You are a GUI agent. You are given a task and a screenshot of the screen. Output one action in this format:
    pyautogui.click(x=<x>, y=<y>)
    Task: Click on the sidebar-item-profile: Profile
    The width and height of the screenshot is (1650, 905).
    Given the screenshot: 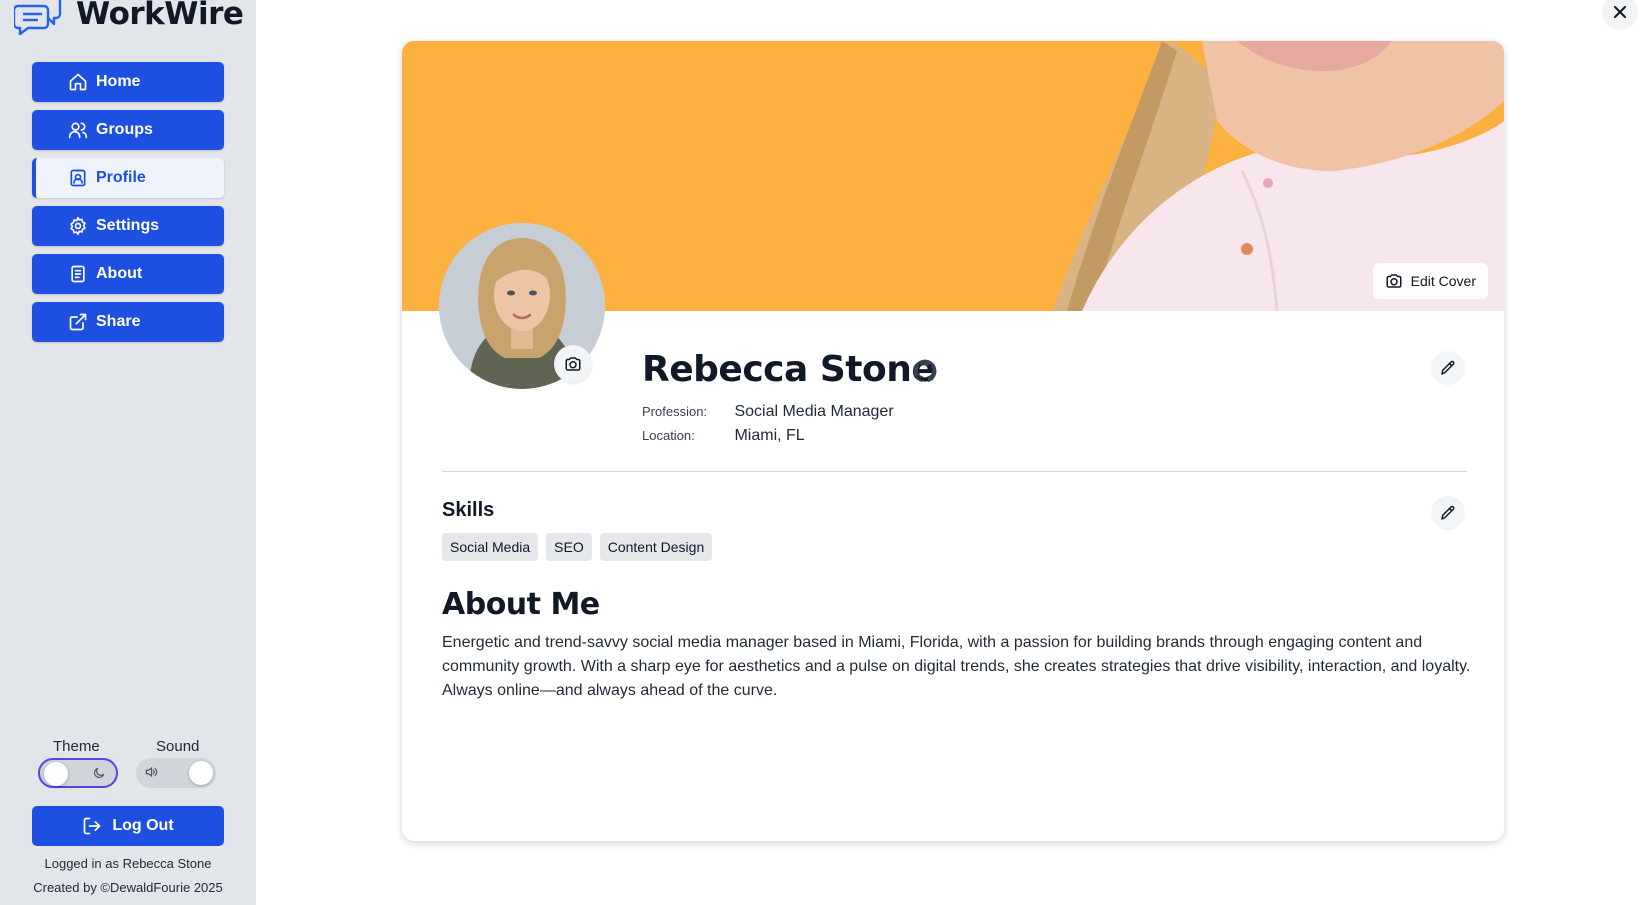 What is the action you would take?
    pyautogui.click(x=128, y=178)
    